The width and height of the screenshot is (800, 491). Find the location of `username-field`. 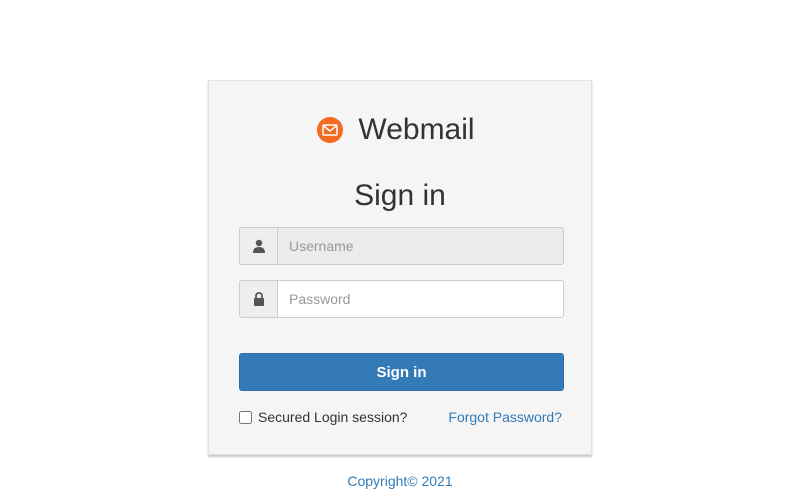

username-field is located at coordinates (420, 246).